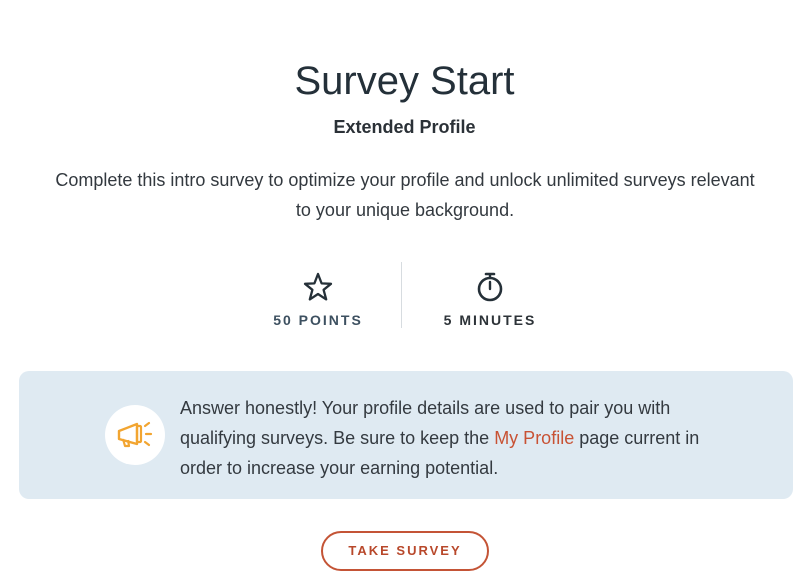 The height and width of the screenshot is (571, 809). Describe the element at coordinates (490, 287) in the screenshot. I see `stopwatch-icon` at that location.